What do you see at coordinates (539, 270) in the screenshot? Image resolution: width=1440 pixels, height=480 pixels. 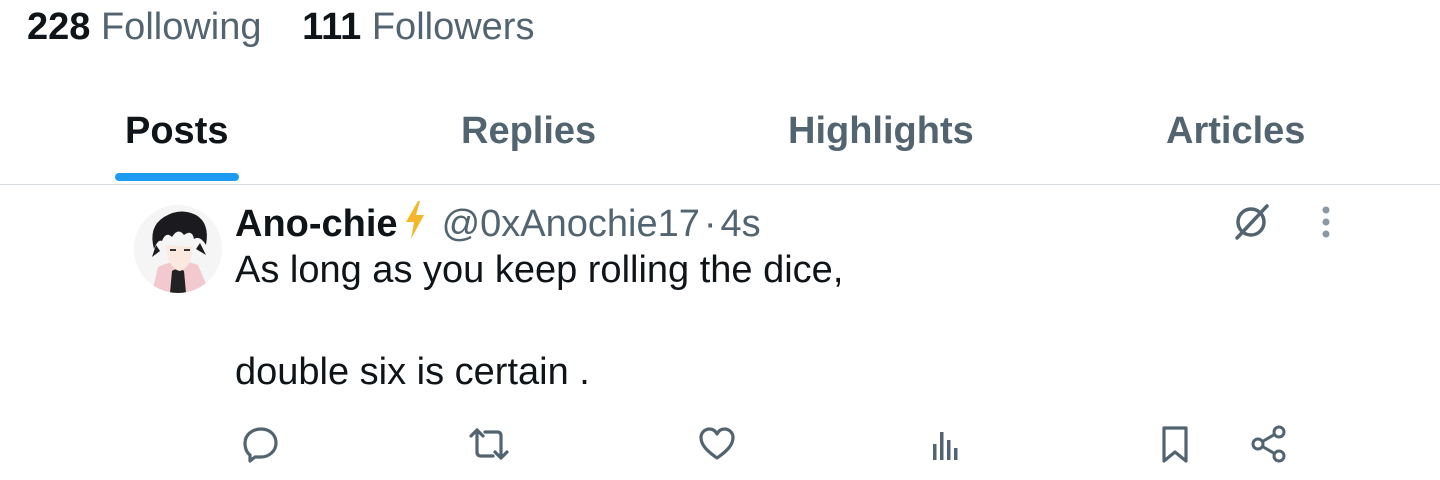 I see `post-text-line-1: As long as you keep rolling the dice,` at bounding box center [539, 270].